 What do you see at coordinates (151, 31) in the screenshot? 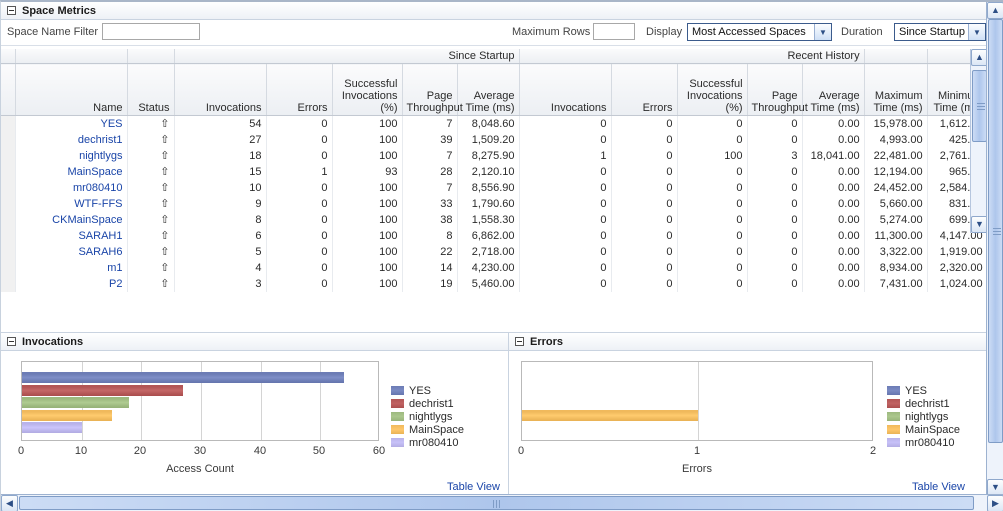
I see `space-name-filter-input` at bounding box center [151, 31].